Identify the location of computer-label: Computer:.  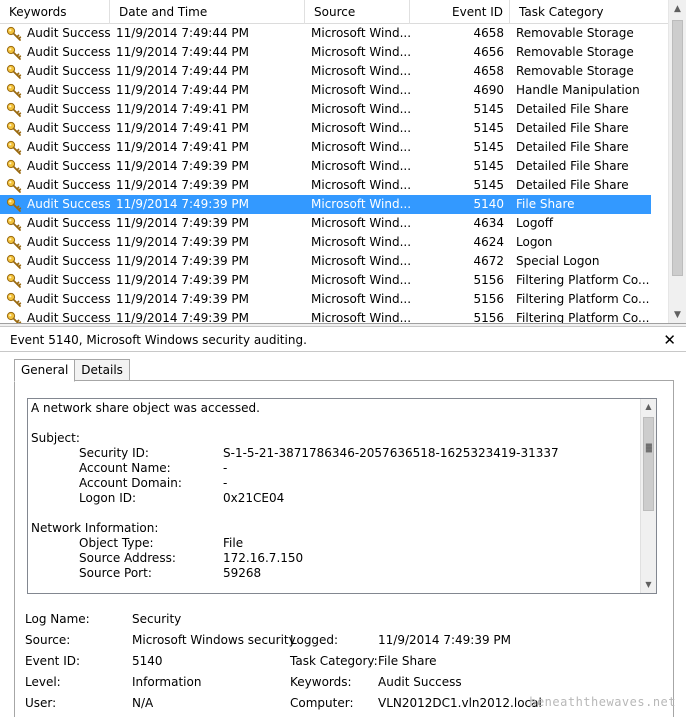
(322, 703).